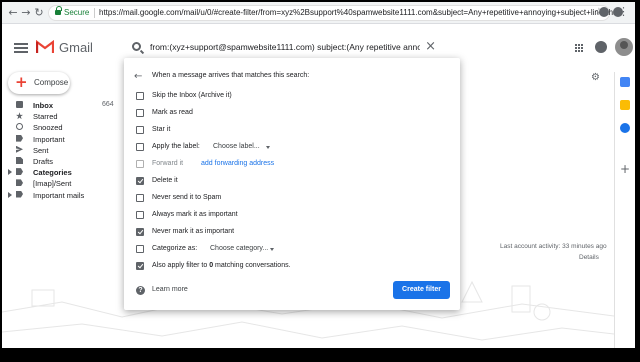  What do you see at coordinates (62, 172) in the screenshot?
I see `sidebar-item-categories: Categories` at bounding box center [62, 172].